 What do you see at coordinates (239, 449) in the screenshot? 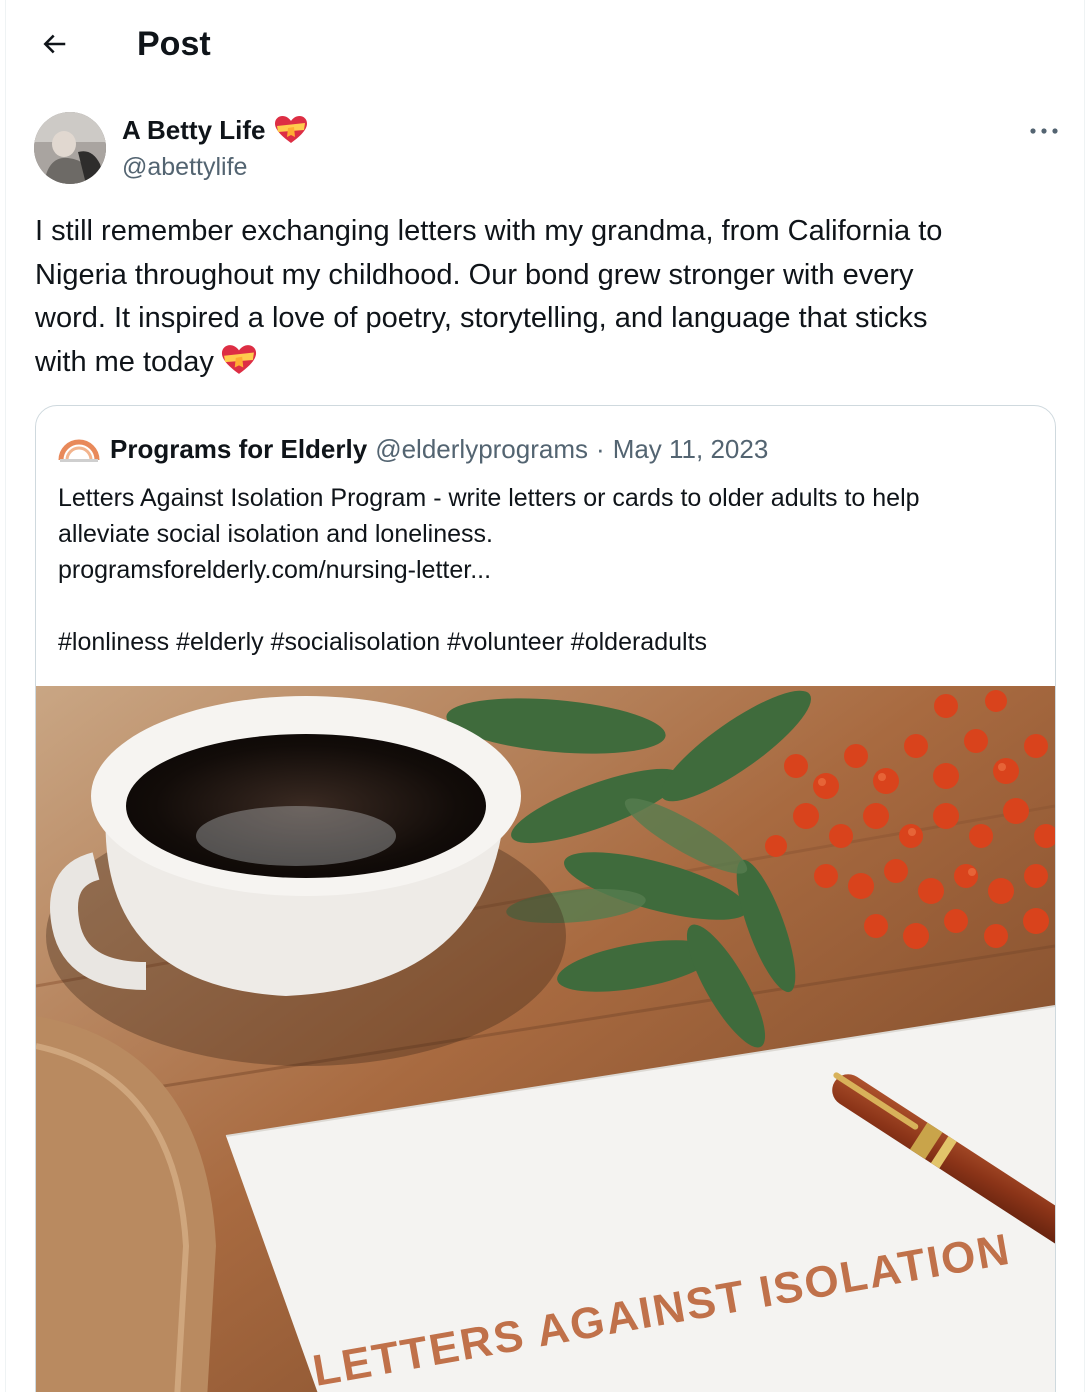
I see `quoted-author-name: Programs for Elderly` at bounding box center [239, 449].